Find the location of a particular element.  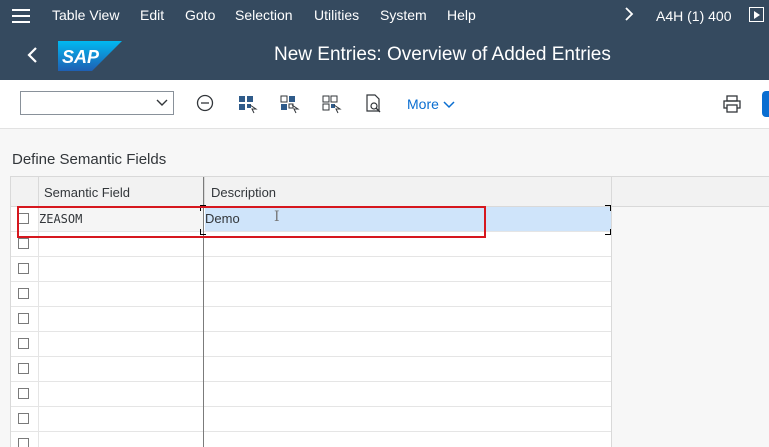

toolbar: More is located at coordinates (384, 104).